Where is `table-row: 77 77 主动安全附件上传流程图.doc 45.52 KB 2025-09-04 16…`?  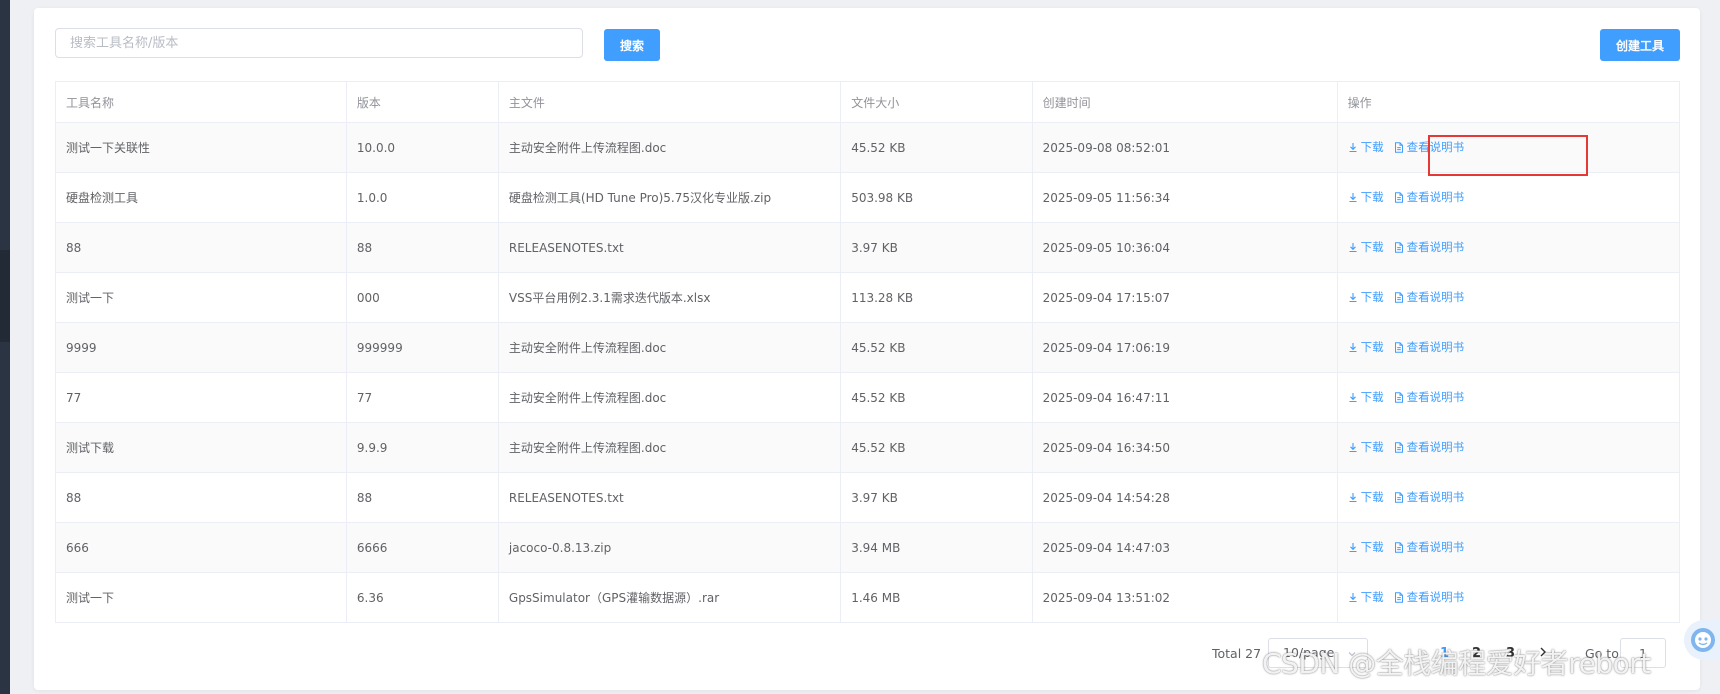
table-row: 77 77 主动安全附件上传流程图.doc 45.52 KB 2025-09-04 16… is located at coordinates (868, 397).